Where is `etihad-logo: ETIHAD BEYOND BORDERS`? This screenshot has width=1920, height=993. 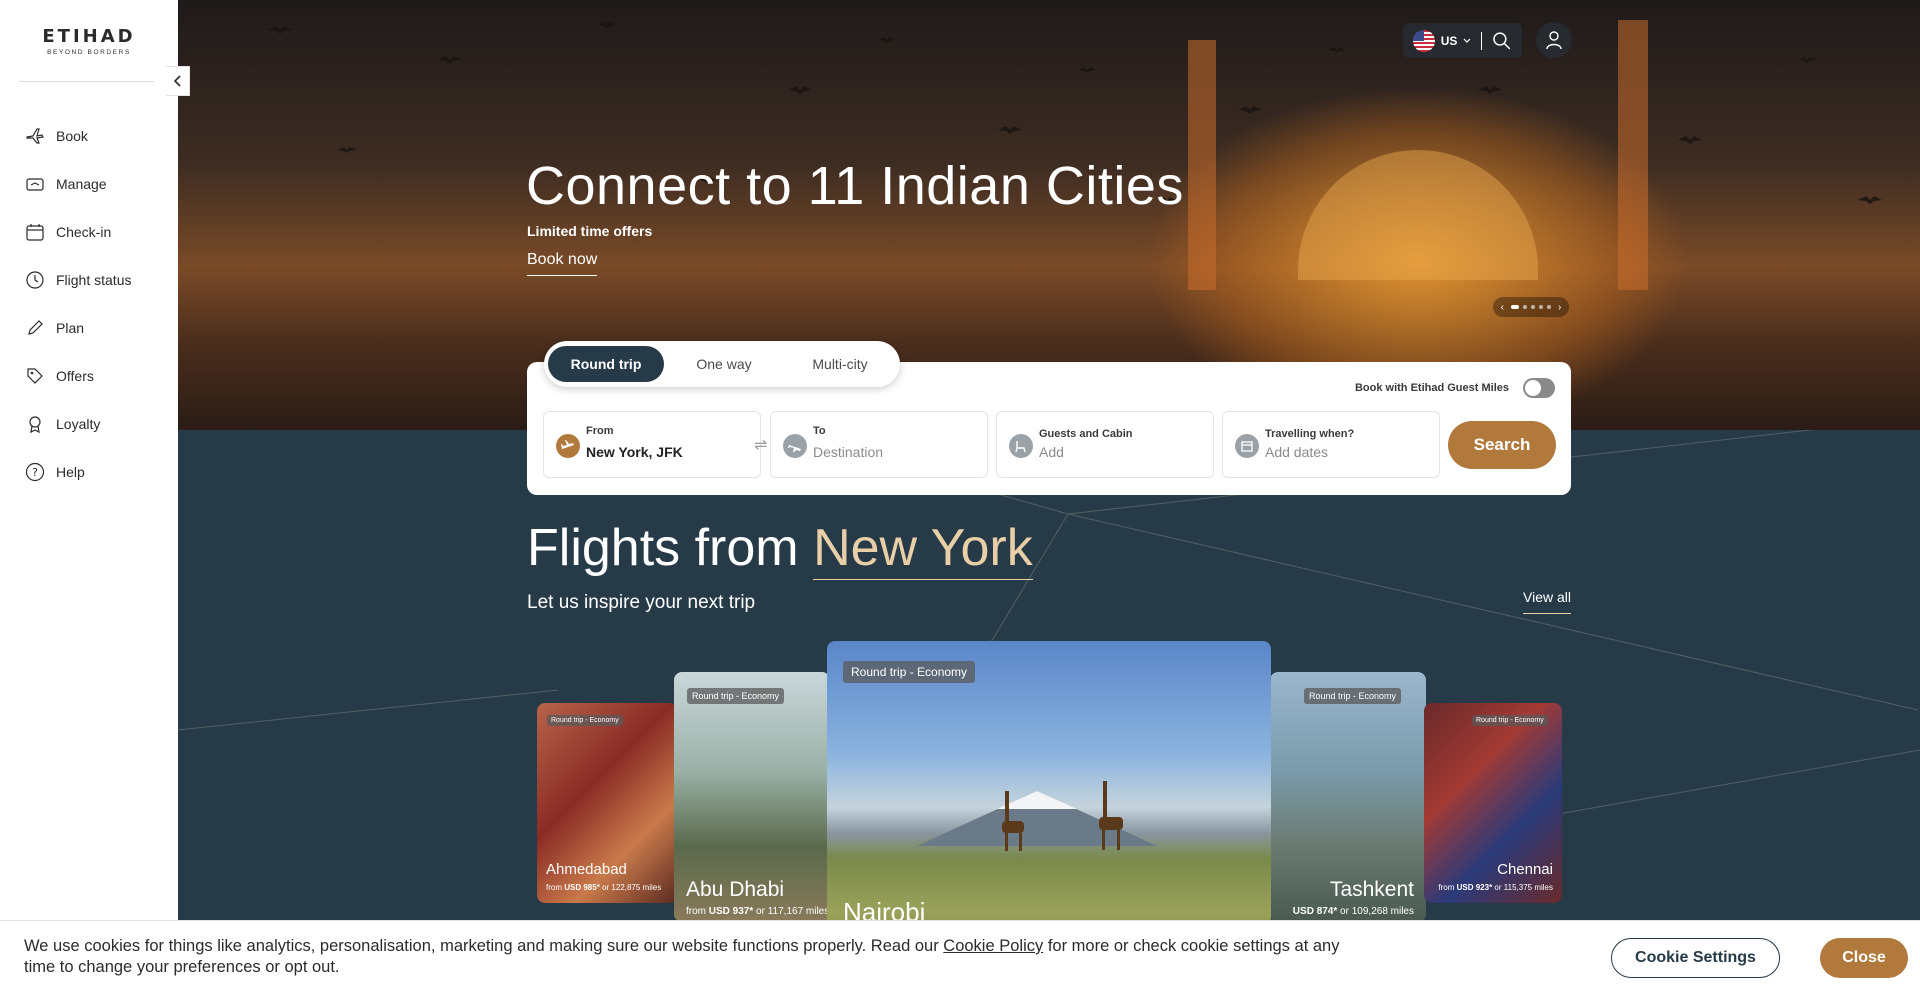
etihad-logo: ETIHAD BEYOND BORDERS is located at coordinates (89, 41).